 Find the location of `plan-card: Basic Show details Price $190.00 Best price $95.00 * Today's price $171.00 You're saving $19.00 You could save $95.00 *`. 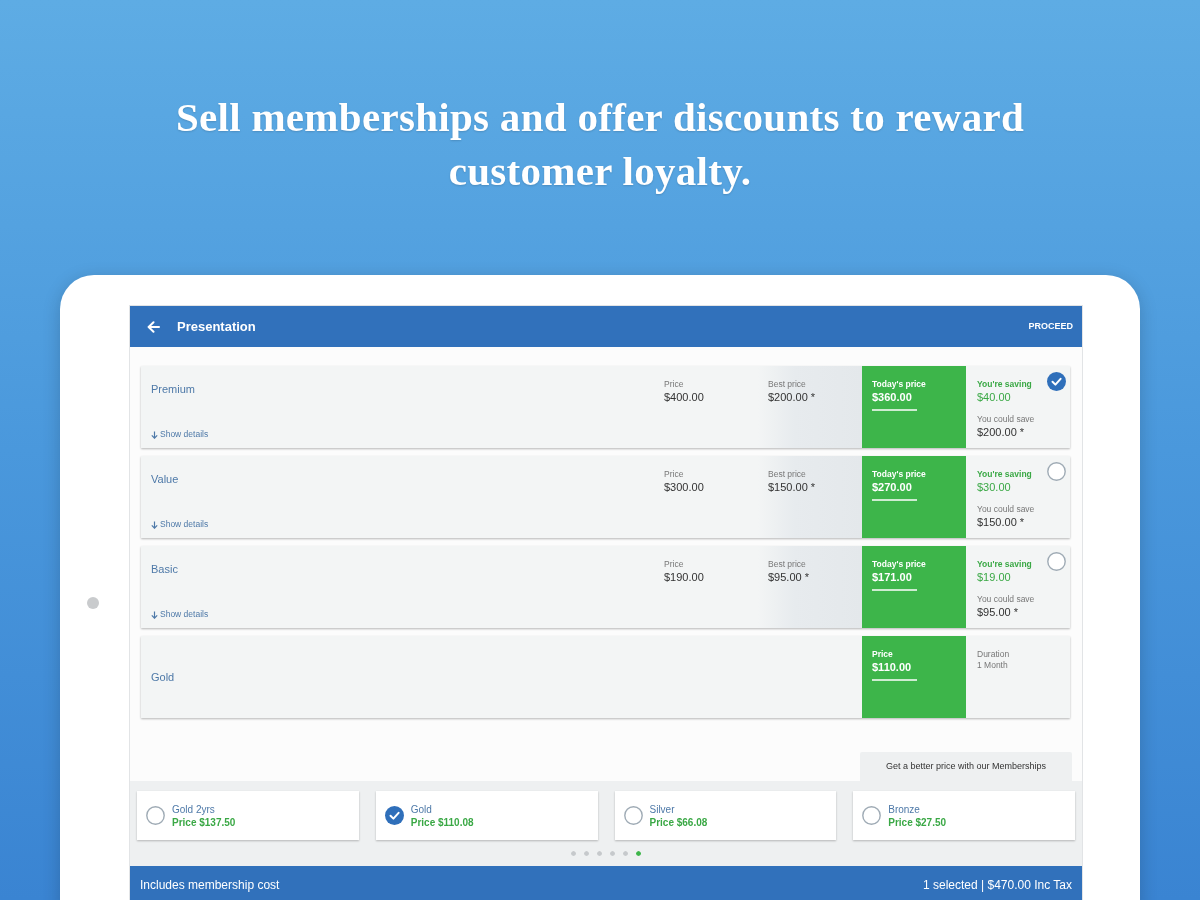

plan-card: Basic Show details Price $190.00 Best price $95.00 * Today's price $171.00 You're saving $19.00 You could save $95.00 * is located at coordinates (605, 587).